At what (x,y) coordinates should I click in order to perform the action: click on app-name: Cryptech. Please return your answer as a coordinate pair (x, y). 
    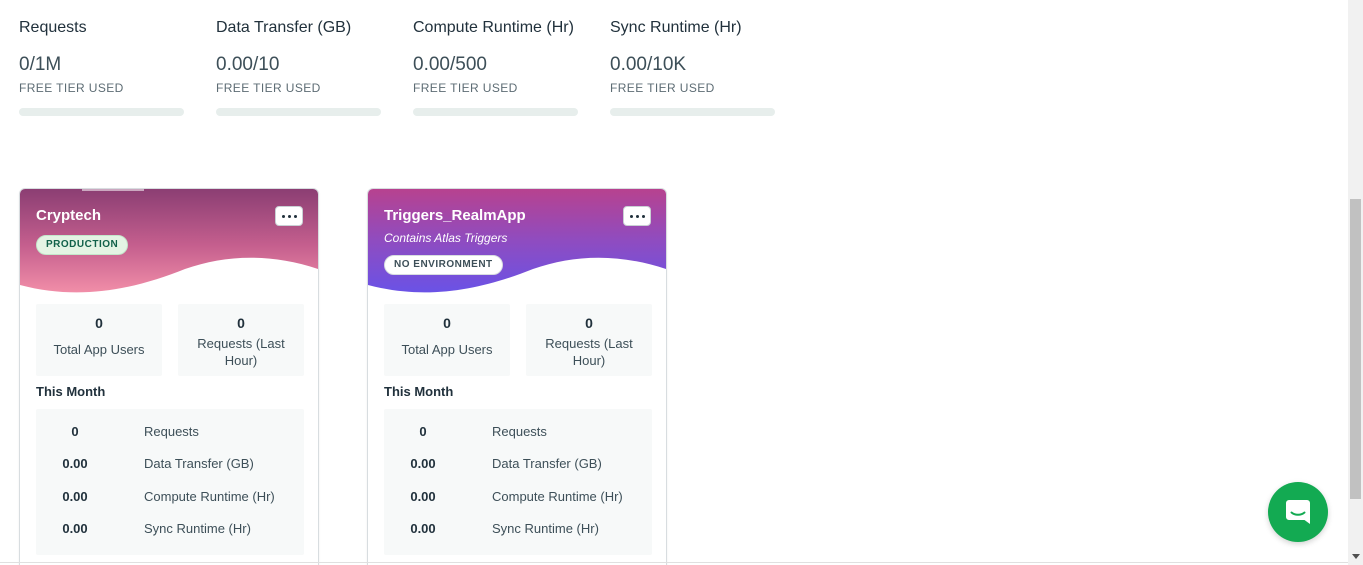
    Looking at the image, I should click on (68, 216).